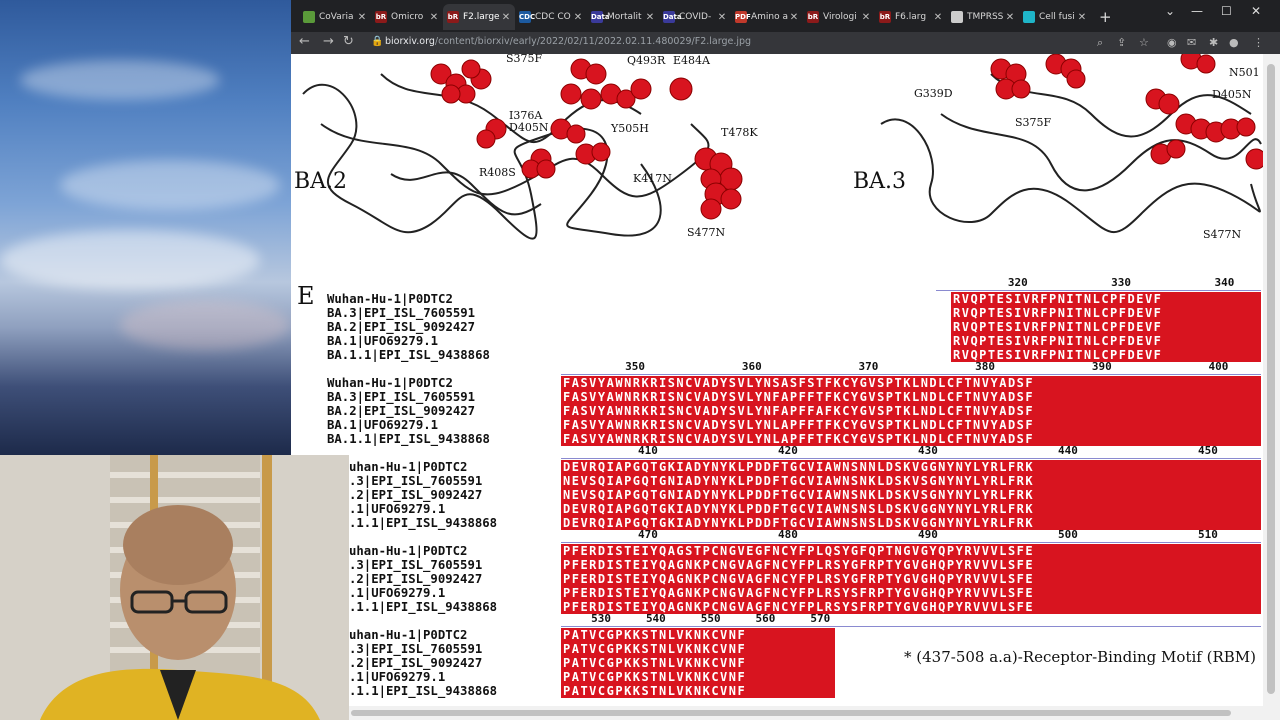 Image resolution: width=1280 pixels, height=720 pixels. I want to click on tab-favicon-icon, so click(1029, 17).